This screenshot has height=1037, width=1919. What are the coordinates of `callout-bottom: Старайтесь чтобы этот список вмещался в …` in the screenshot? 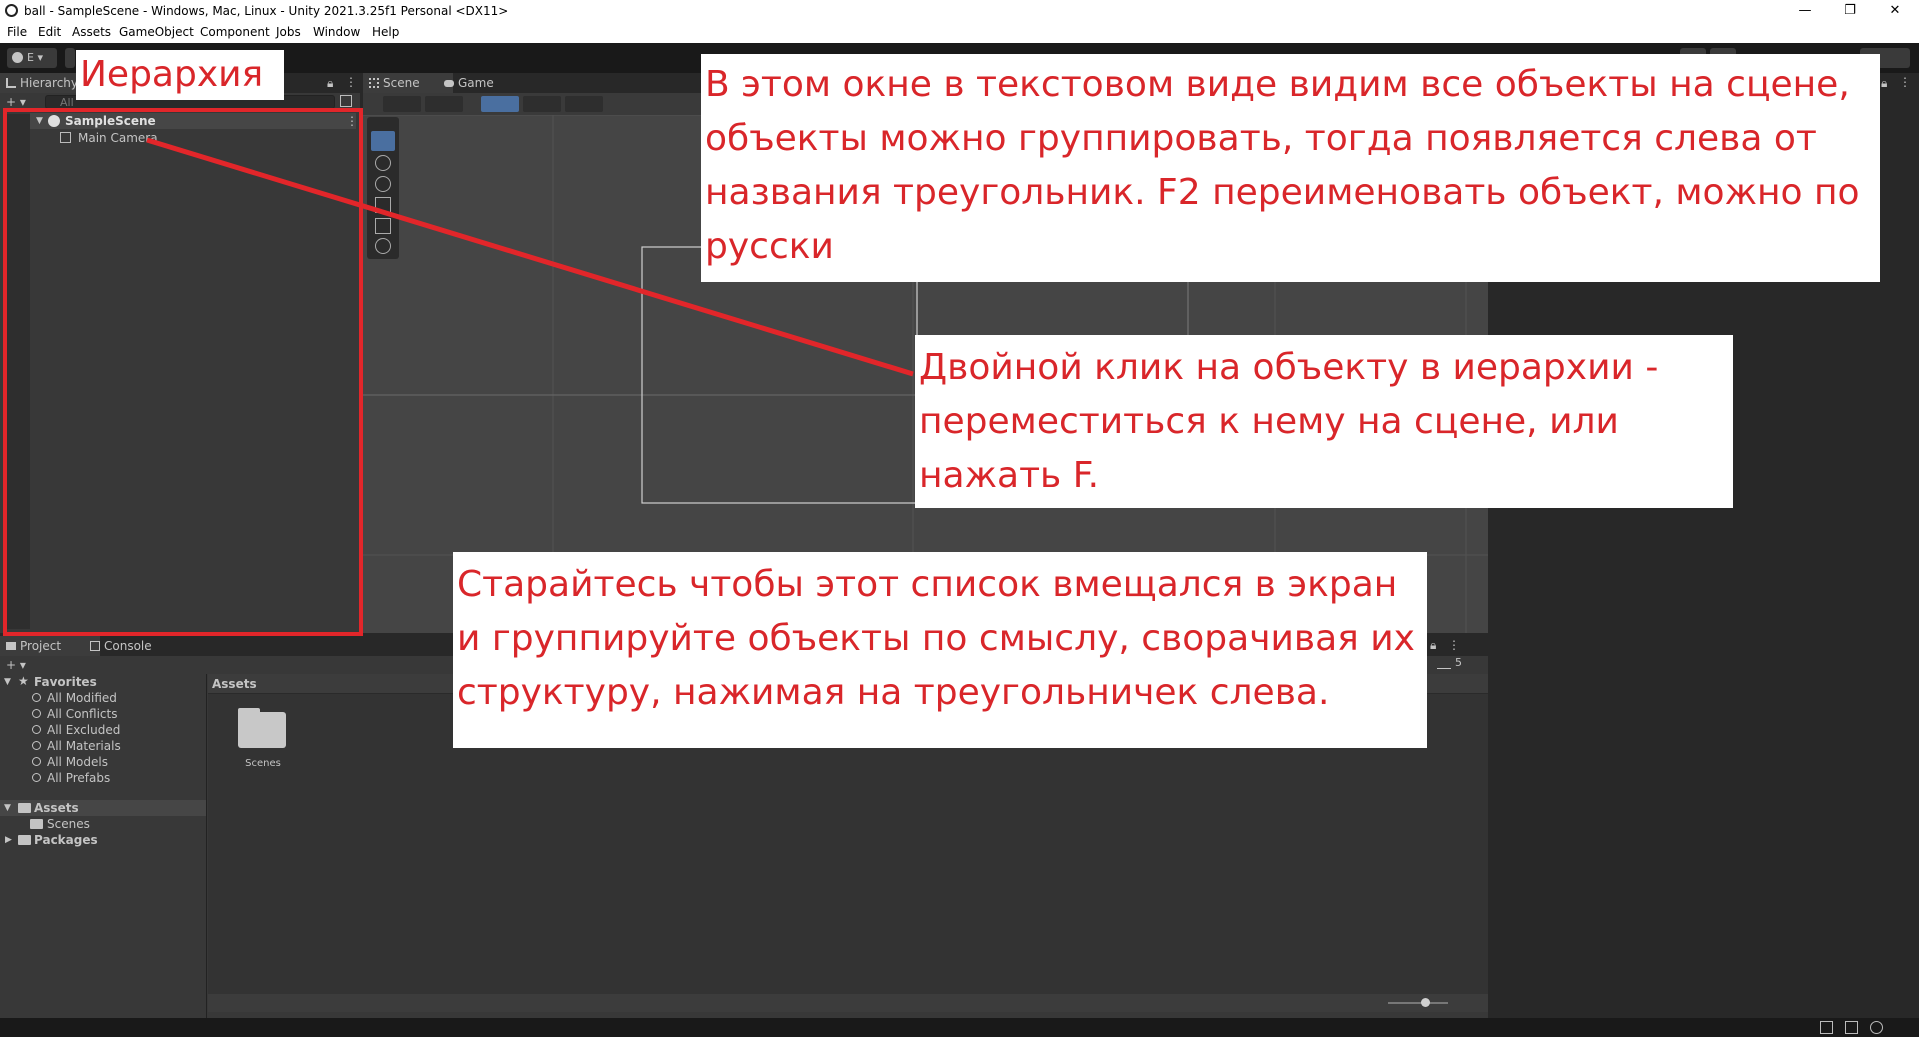 It's located at (940, 650).